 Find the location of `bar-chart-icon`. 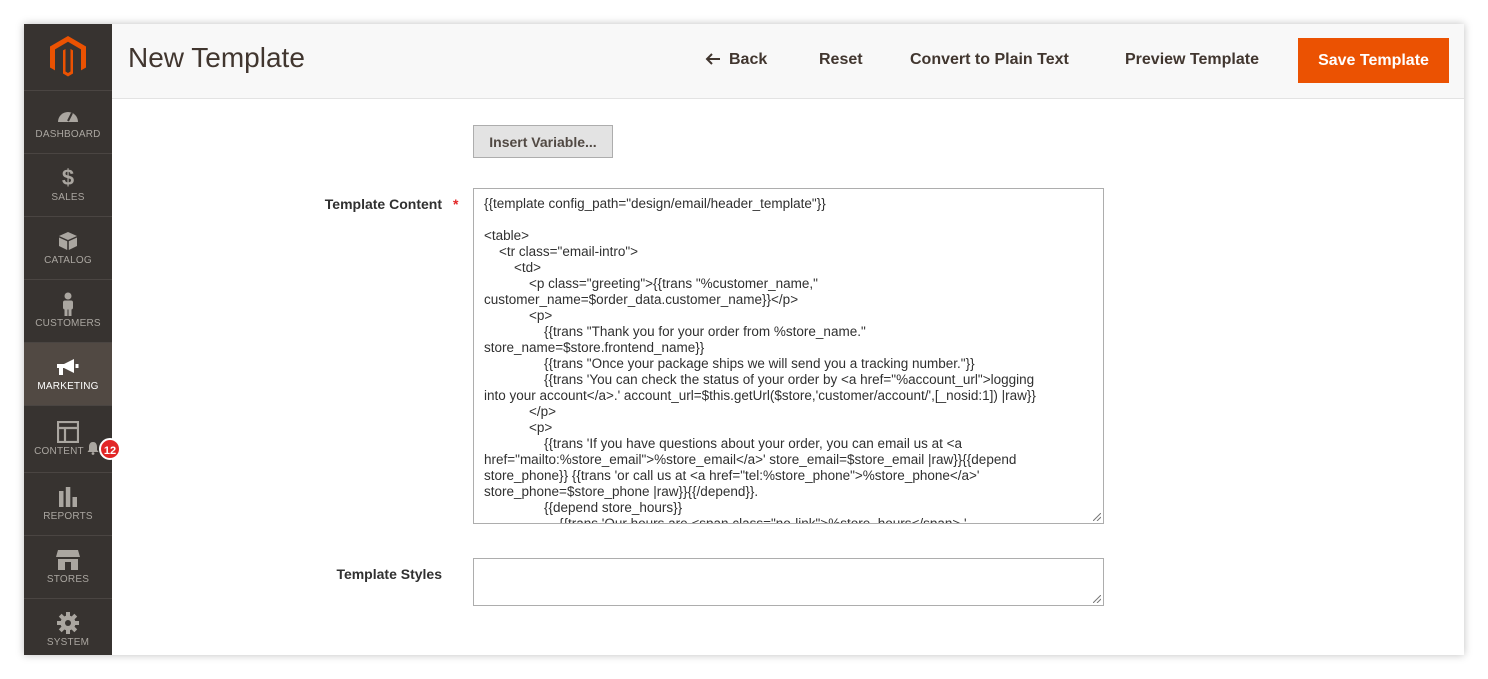

bar-chart-icon is located at coordinates (68, 497).